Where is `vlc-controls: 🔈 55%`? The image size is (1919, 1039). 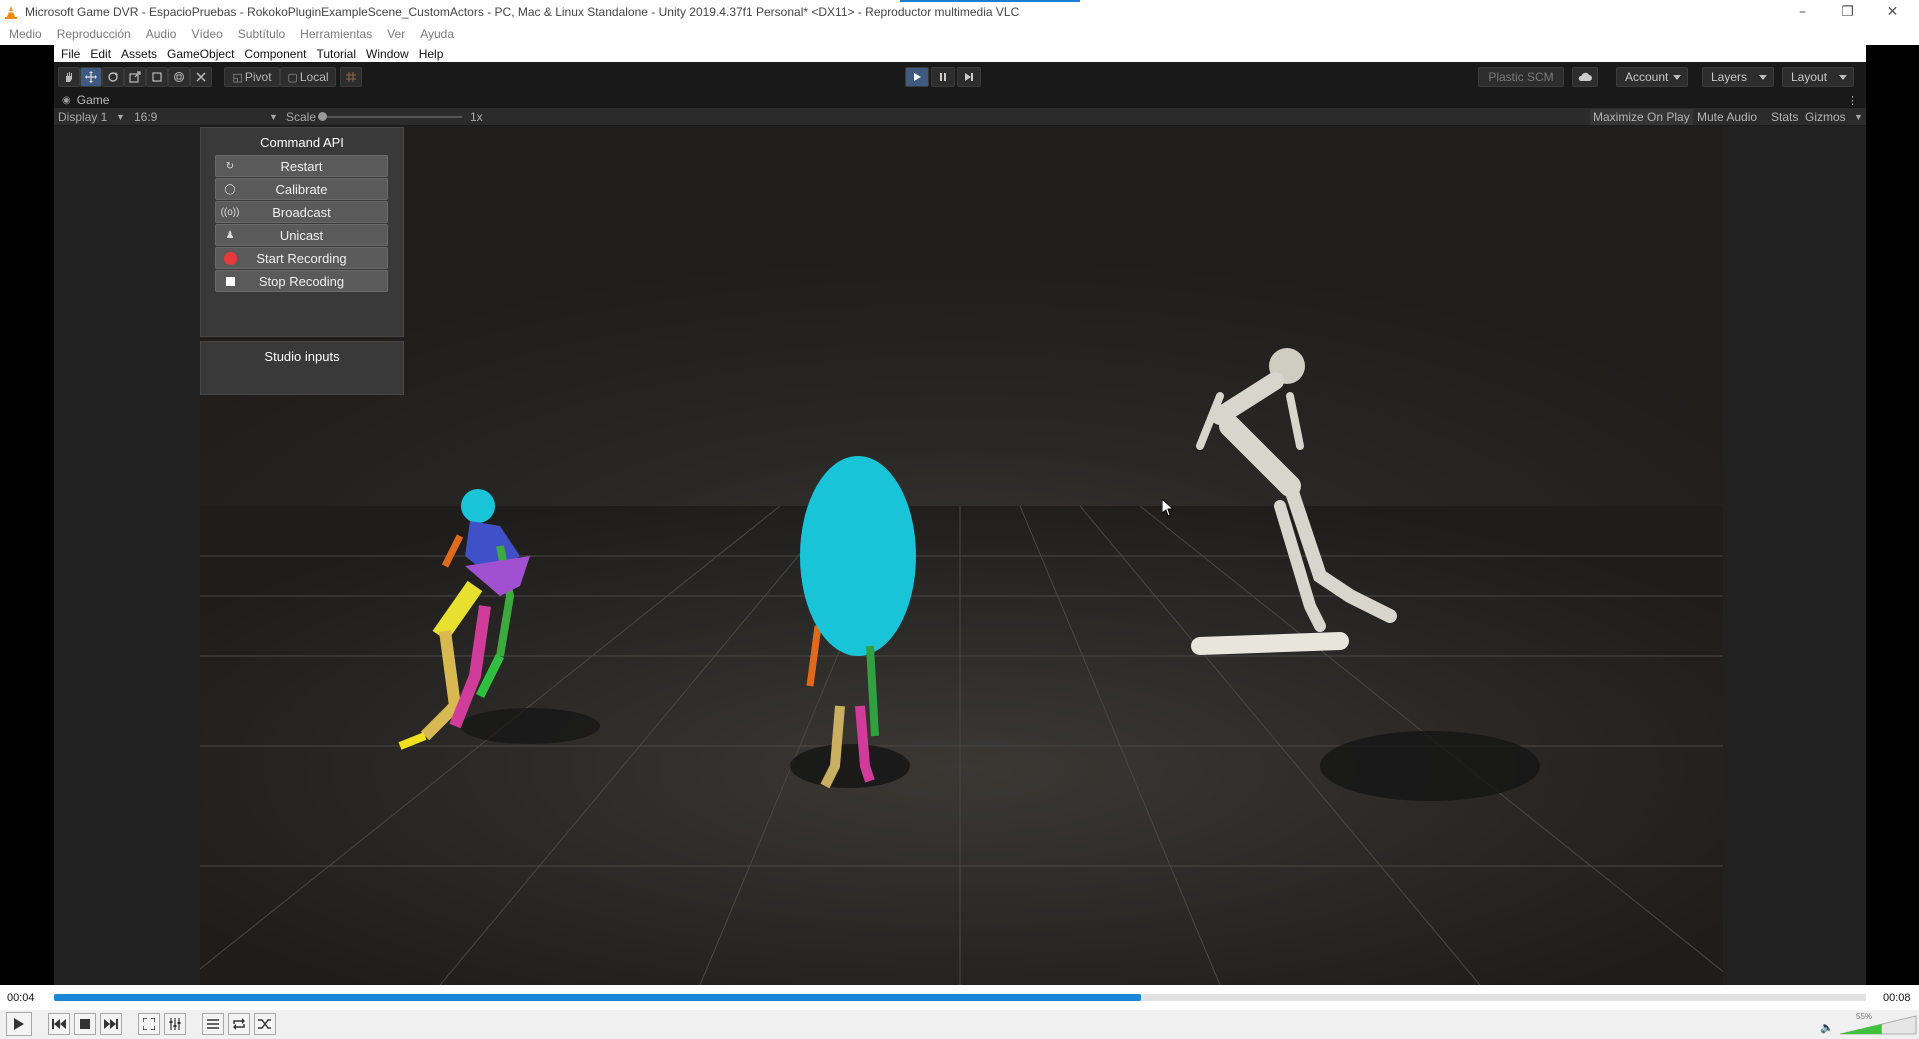 vlc-controls: 🔈 55% is located at coordinates (959, 1024).